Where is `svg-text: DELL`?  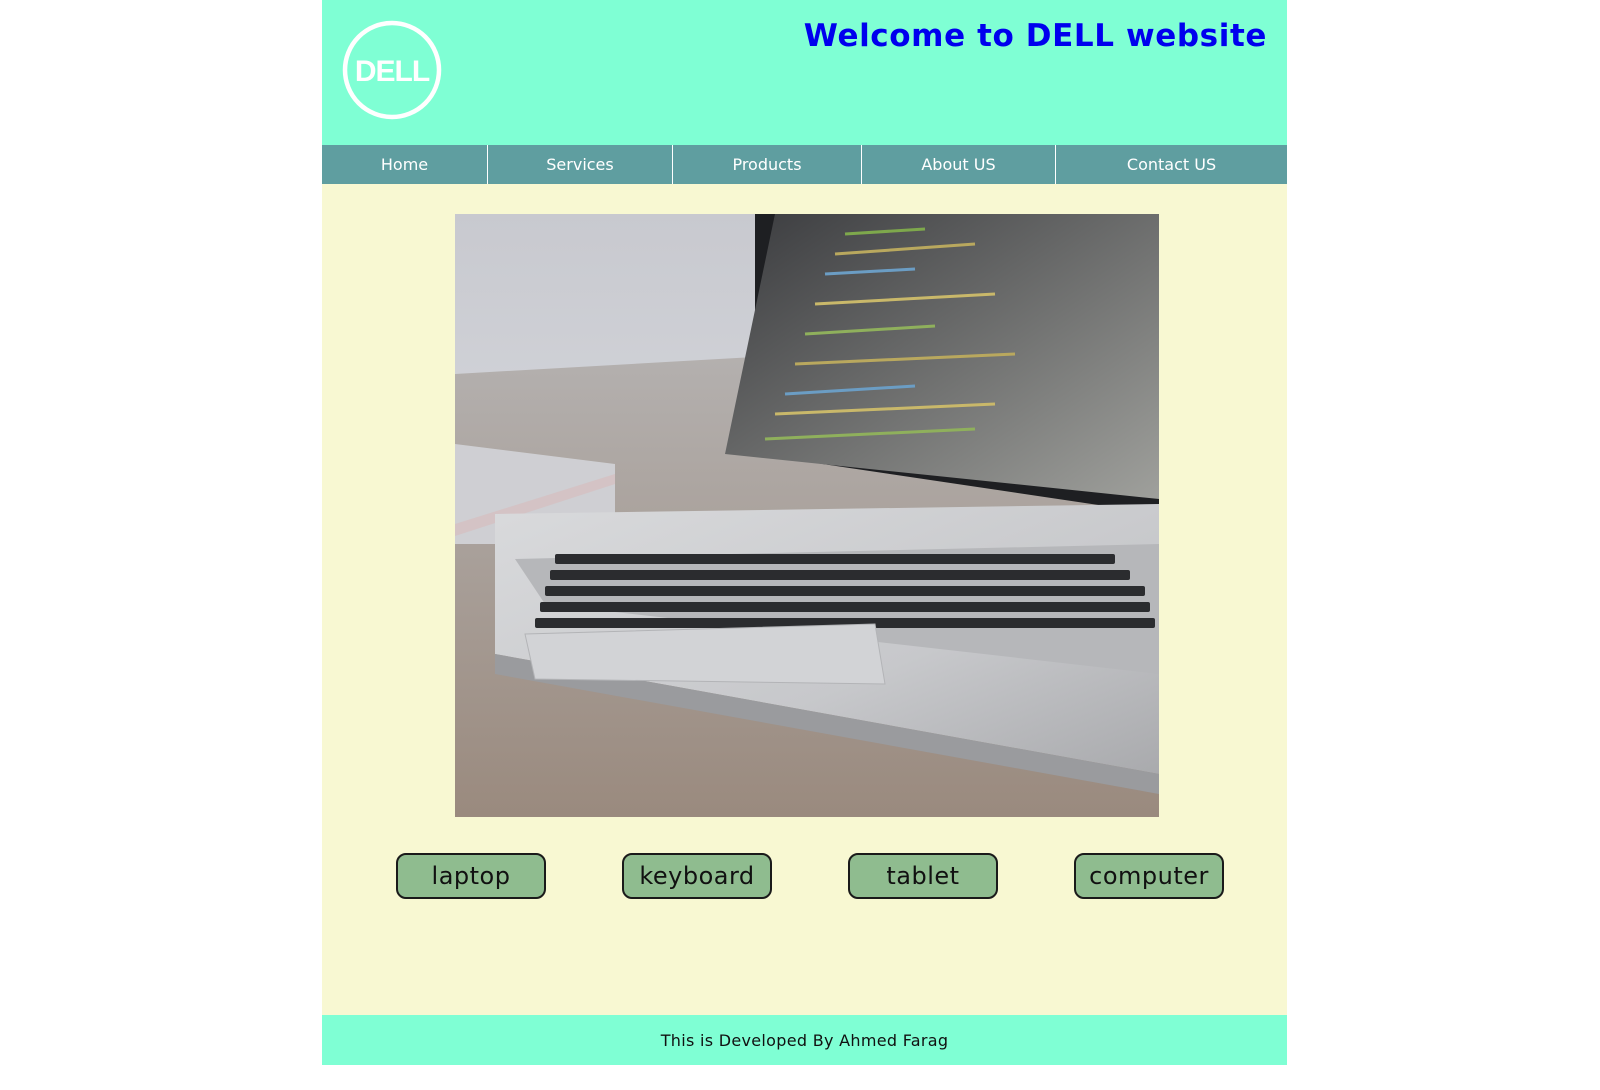
svg-text: DELL is located at coordinates (392, 71).